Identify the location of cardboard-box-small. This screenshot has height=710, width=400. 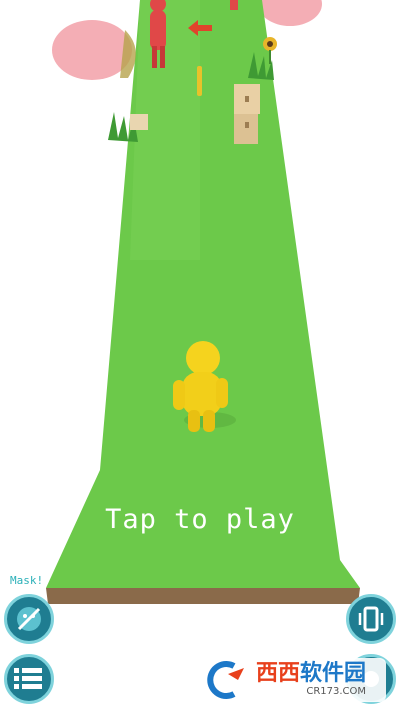
(139, 122).